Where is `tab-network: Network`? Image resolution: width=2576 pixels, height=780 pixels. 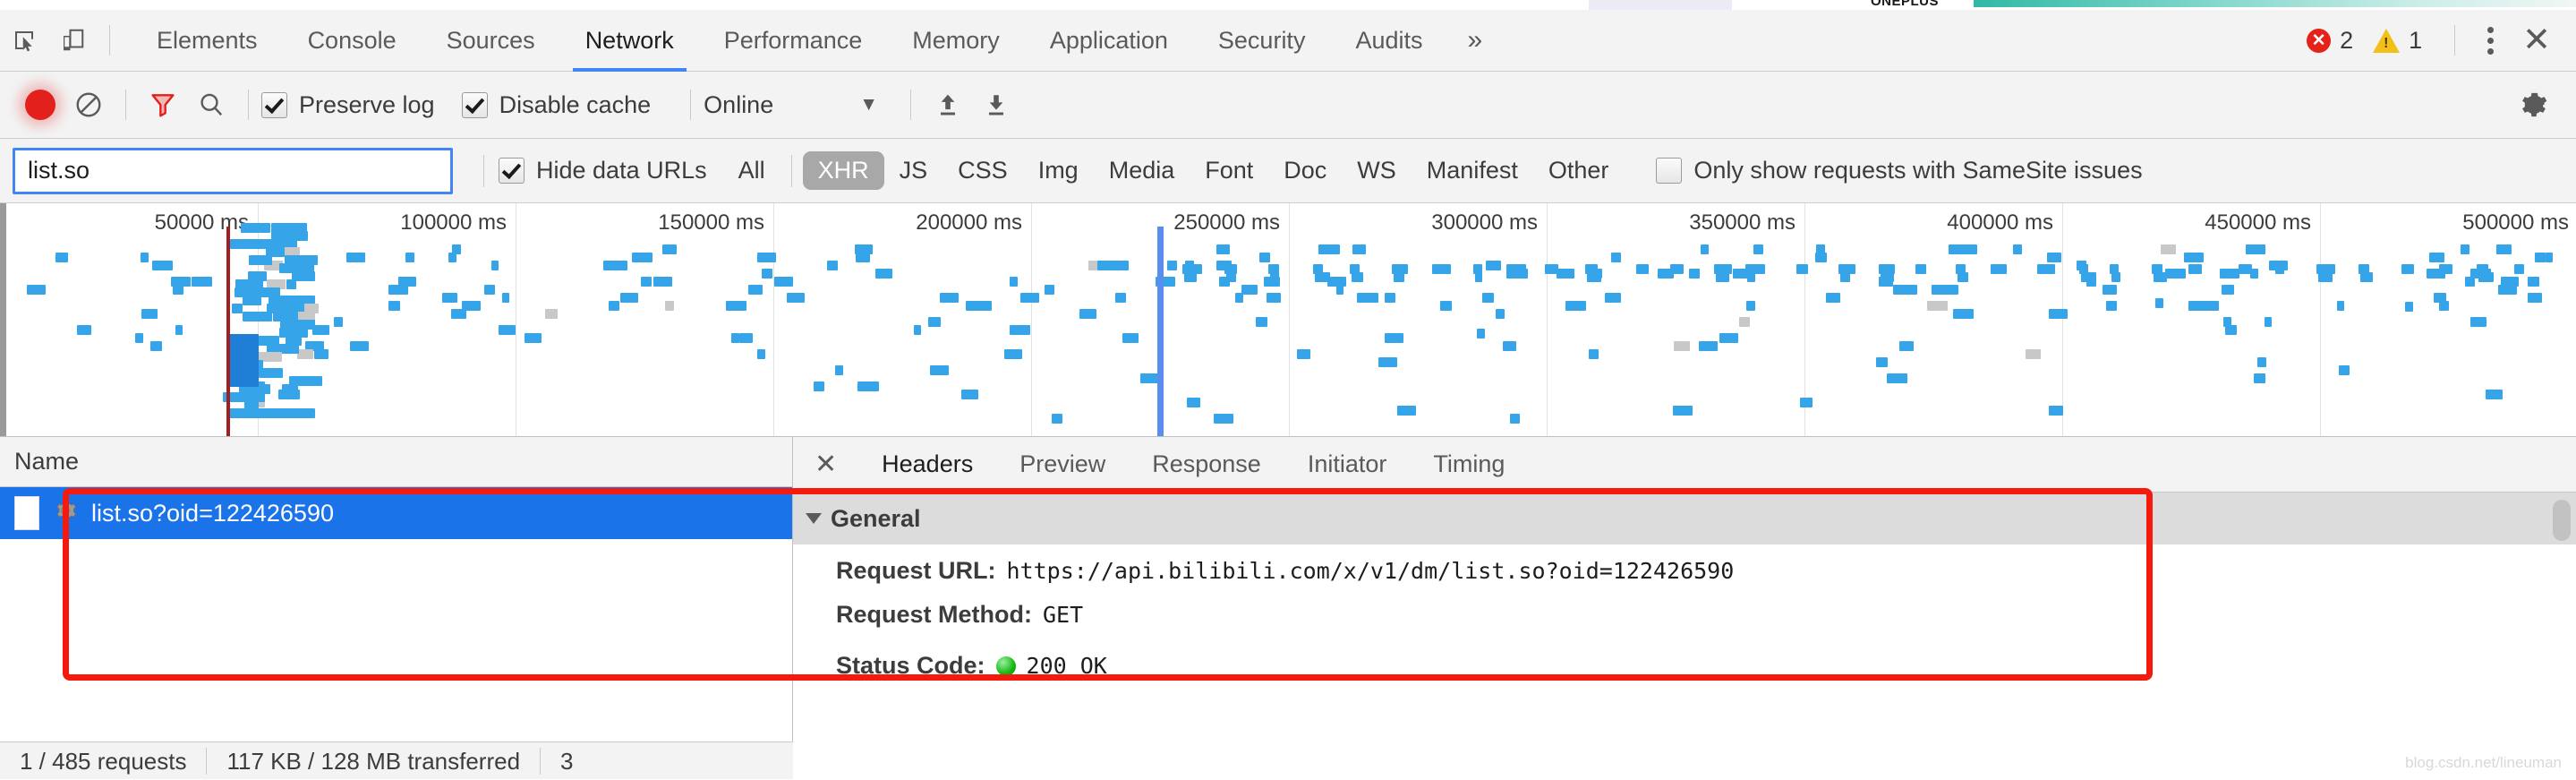 tab-network: Network is located at coordinates (629, 41).